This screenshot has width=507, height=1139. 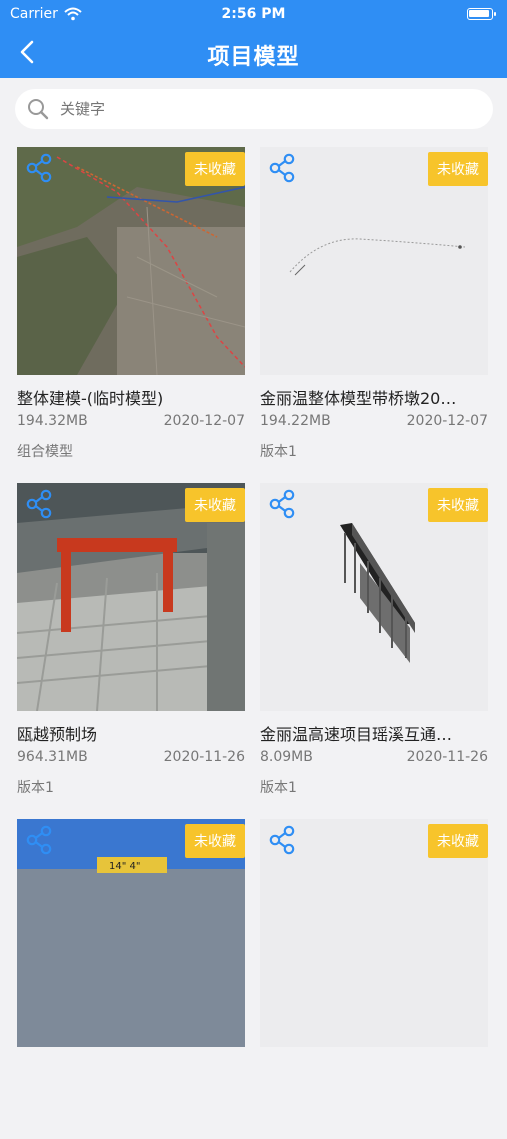 I want to click on search-icon, so click(x=38, y=109).